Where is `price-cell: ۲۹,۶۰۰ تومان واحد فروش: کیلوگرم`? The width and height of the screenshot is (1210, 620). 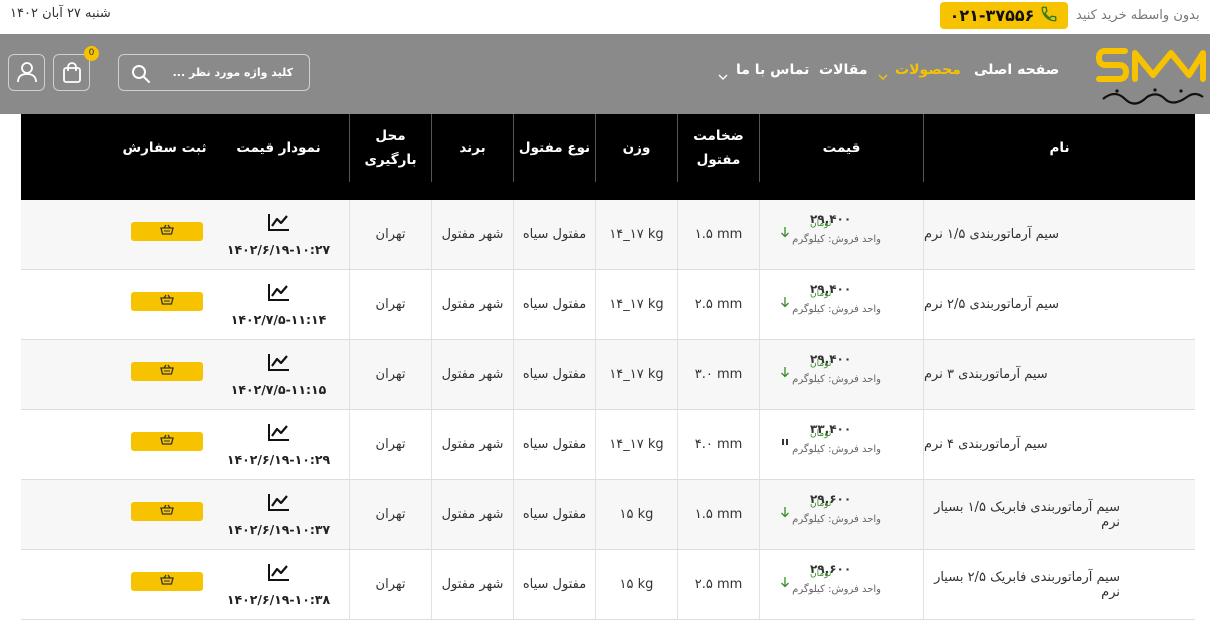 price-cell: ۲۹,۶۰۰ تومان واحد فروش: کیلوگرم is located at coordinates (842, 514).